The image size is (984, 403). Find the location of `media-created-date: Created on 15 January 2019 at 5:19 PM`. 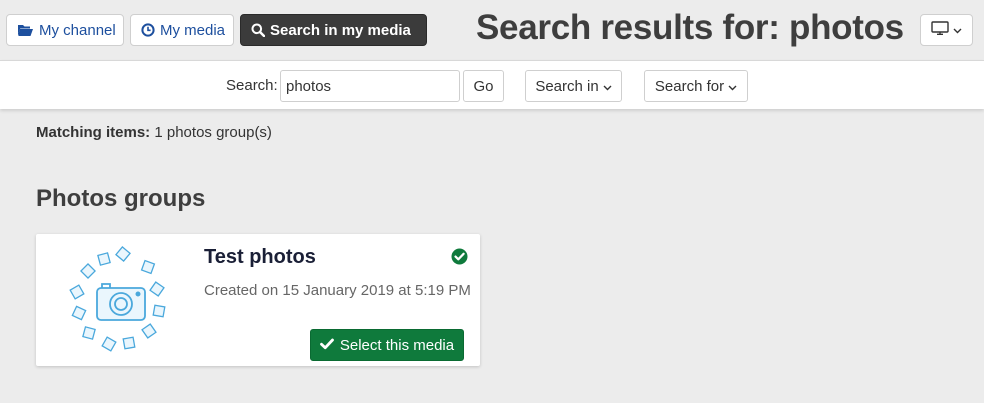

media-created-date: Created on 15 January 2019 at 5:19 PM is located at coordinates (337, 290).